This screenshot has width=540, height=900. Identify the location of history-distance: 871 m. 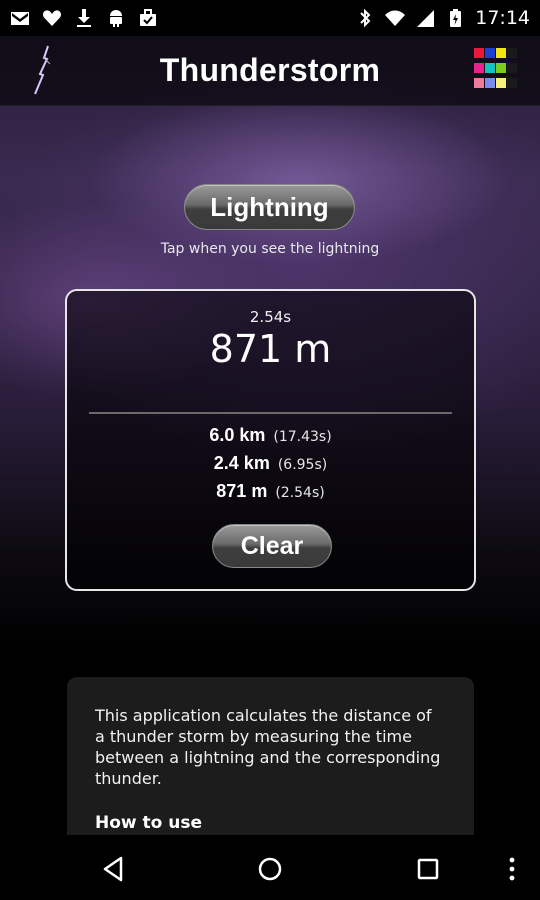
(242, 491).